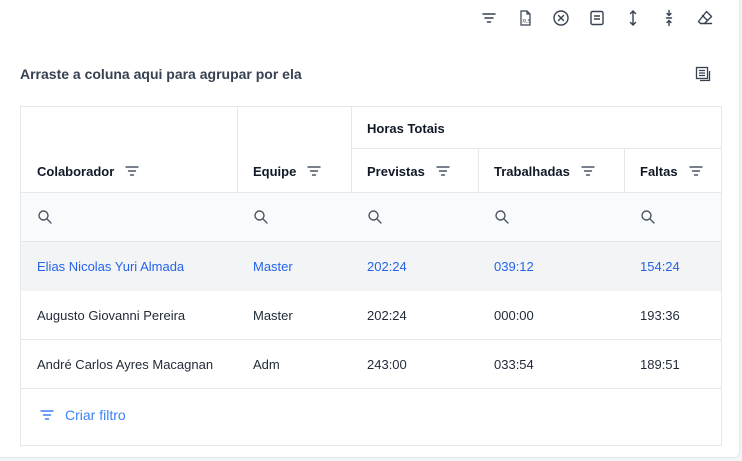  What do you see at coordinates (275, 171) in the screenshot?
I see `column-header-label: Equipe` at bounding box center [275, 171].